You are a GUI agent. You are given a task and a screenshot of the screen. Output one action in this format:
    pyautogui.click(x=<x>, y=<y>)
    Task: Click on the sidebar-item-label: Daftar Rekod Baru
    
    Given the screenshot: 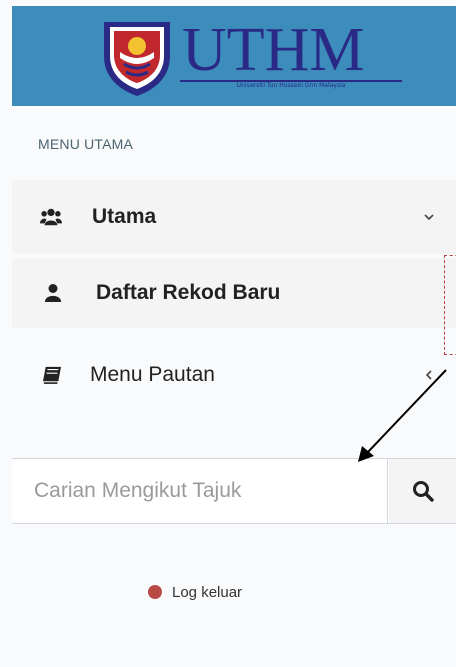 What is the action you would take?
    pyautogui.click(x=188, y=292)
    